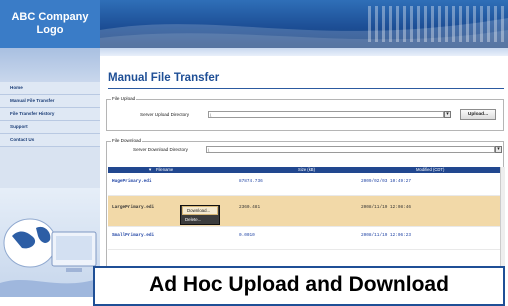 The width and height of the screenshot is (508, 306). I want to click on sidebar-item-home: Home, so click(50, 88).